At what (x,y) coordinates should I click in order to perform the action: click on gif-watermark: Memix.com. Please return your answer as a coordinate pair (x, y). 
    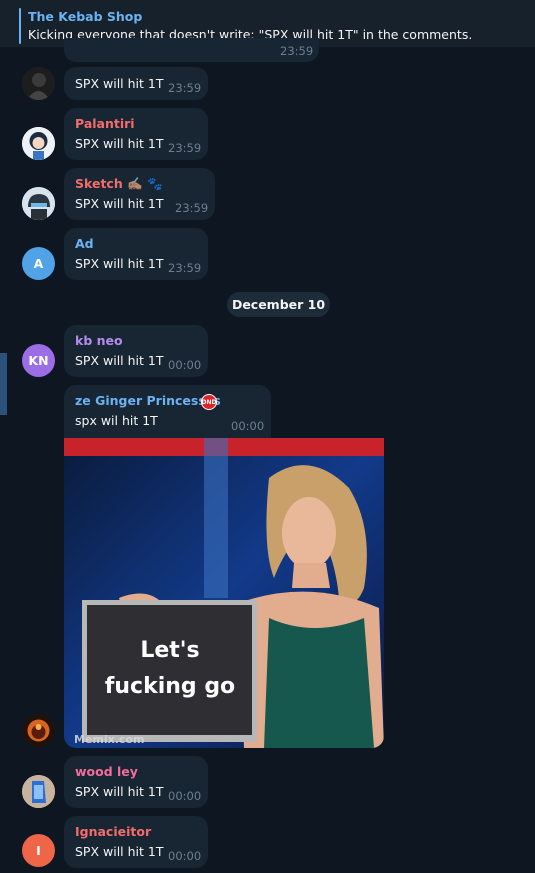
    Looking at the image, I should click on (109, 739).